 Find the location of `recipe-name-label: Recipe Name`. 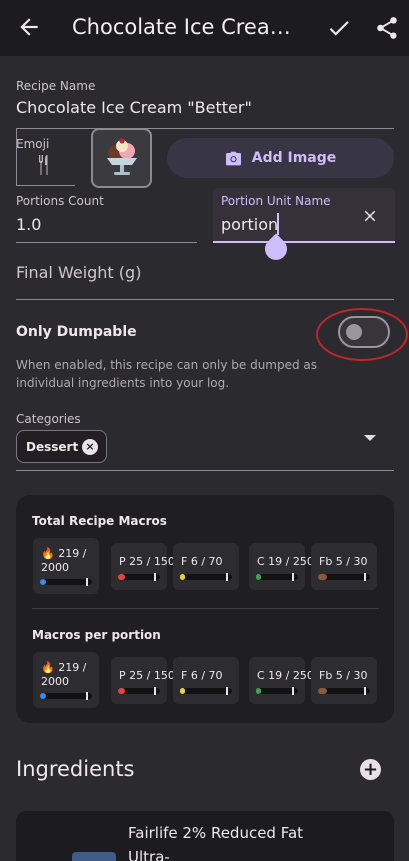

recipe-name-label: Recipe Name is located at coordinates (56, 86).